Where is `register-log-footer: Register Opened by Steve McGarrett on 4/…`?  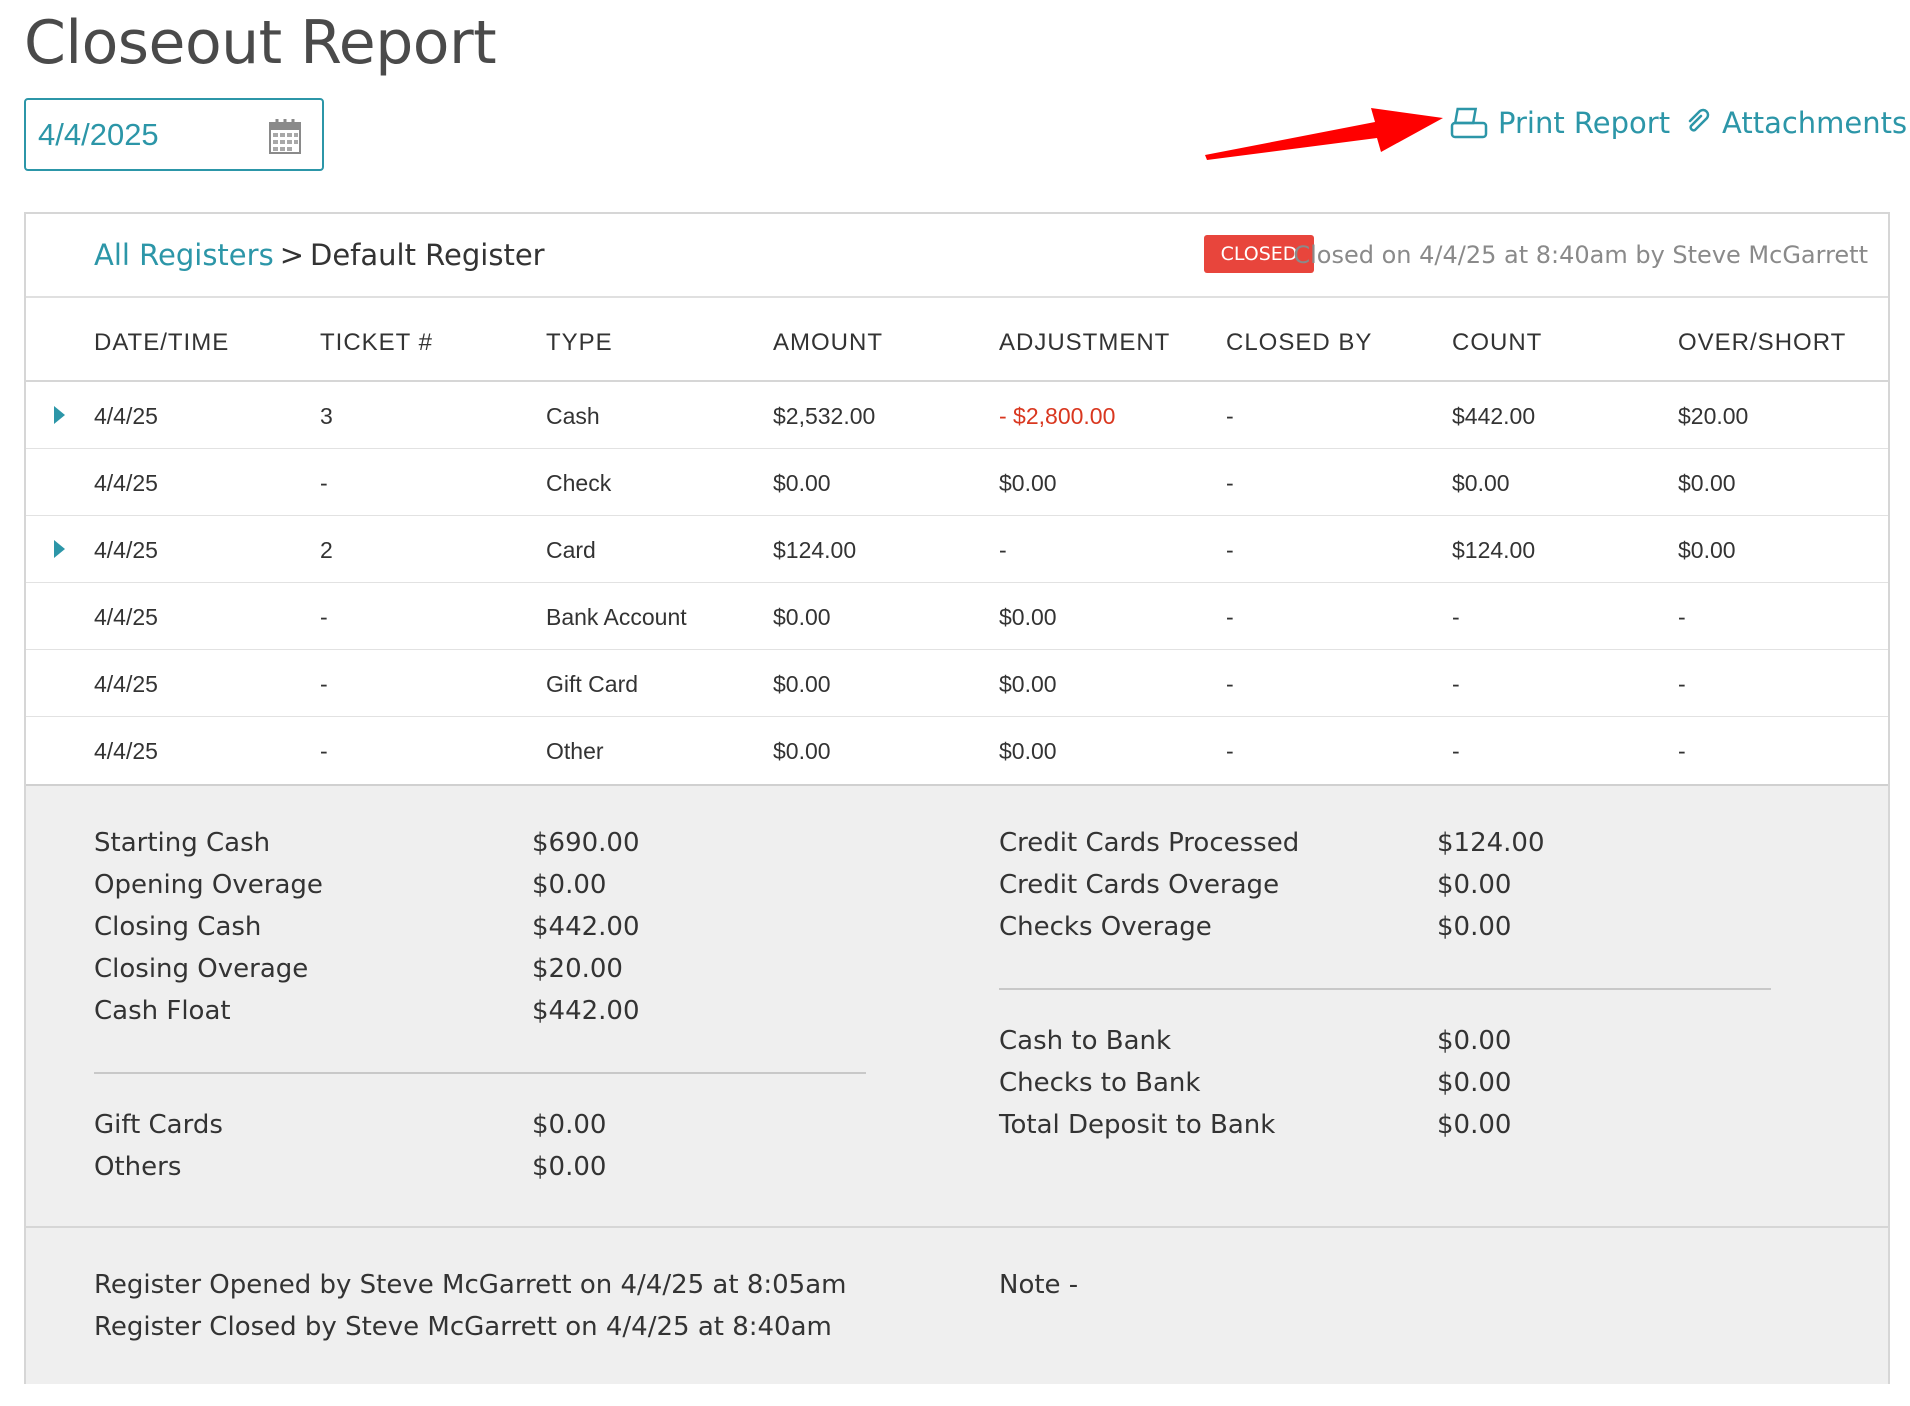
register-log-footer: Register Opened by Steve McGarrett on 4/… is located at coordinates (957, 1305).